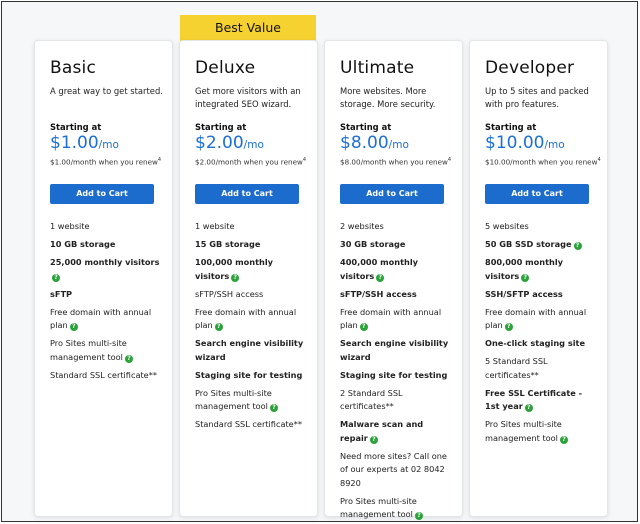 This screenshot has height=524, width=640. I want to click on price-amount: $8.00, so click(364, 143).